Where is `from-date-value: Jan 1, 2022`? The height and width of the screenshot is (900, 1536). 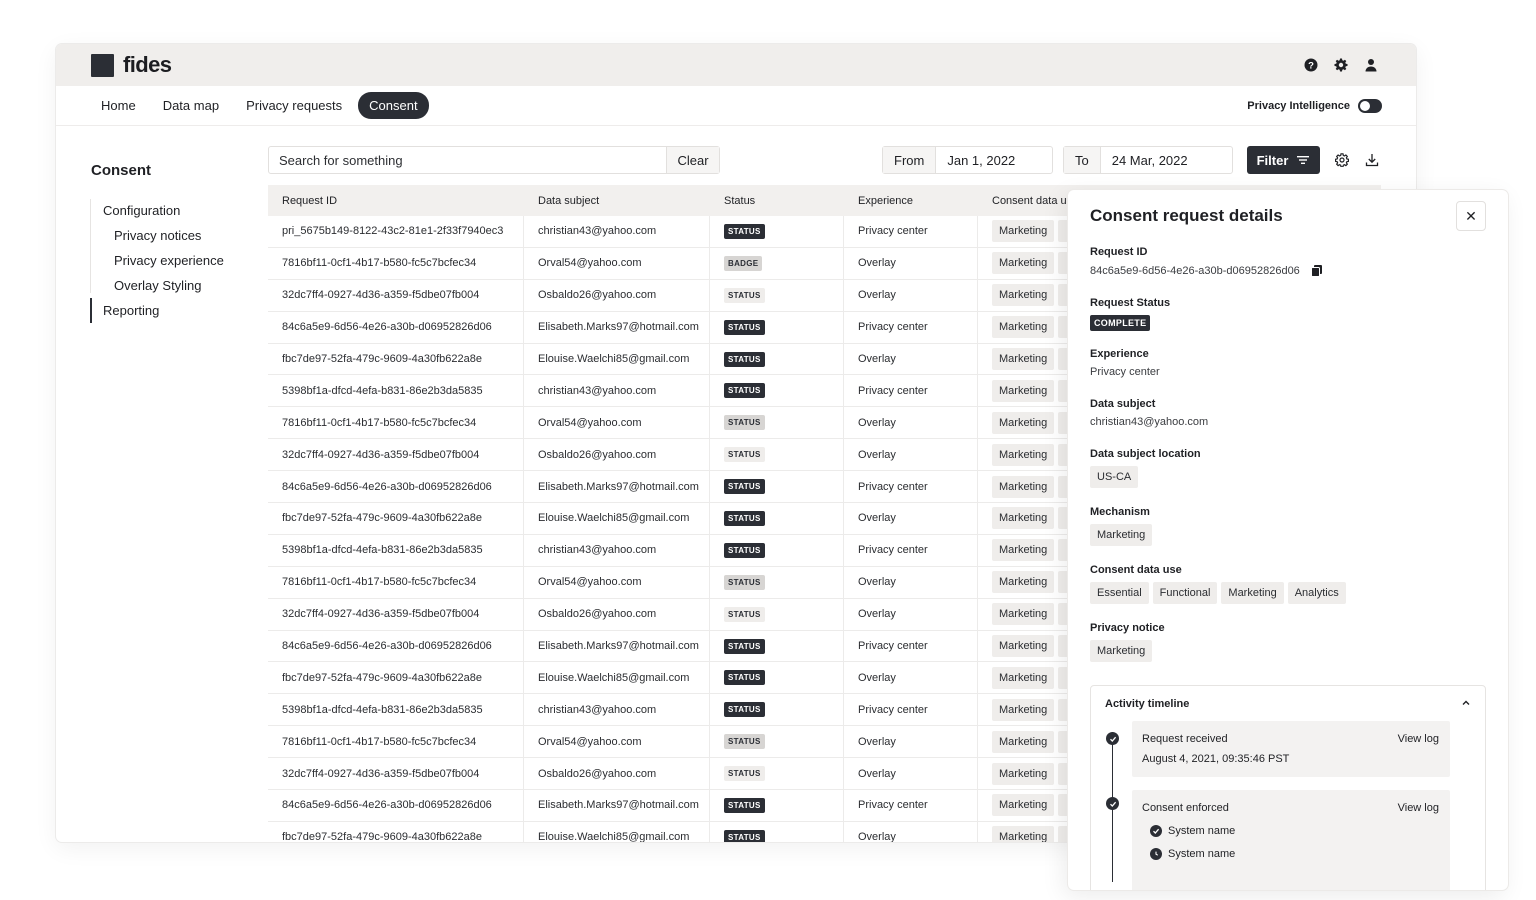
from-date-value: Jan 1, 2022 is located at coordinates (981, 160).